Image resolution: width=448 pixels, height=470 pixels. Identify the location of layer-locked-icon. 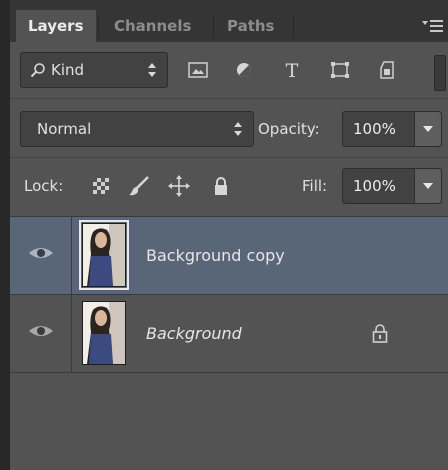
(380, 333).